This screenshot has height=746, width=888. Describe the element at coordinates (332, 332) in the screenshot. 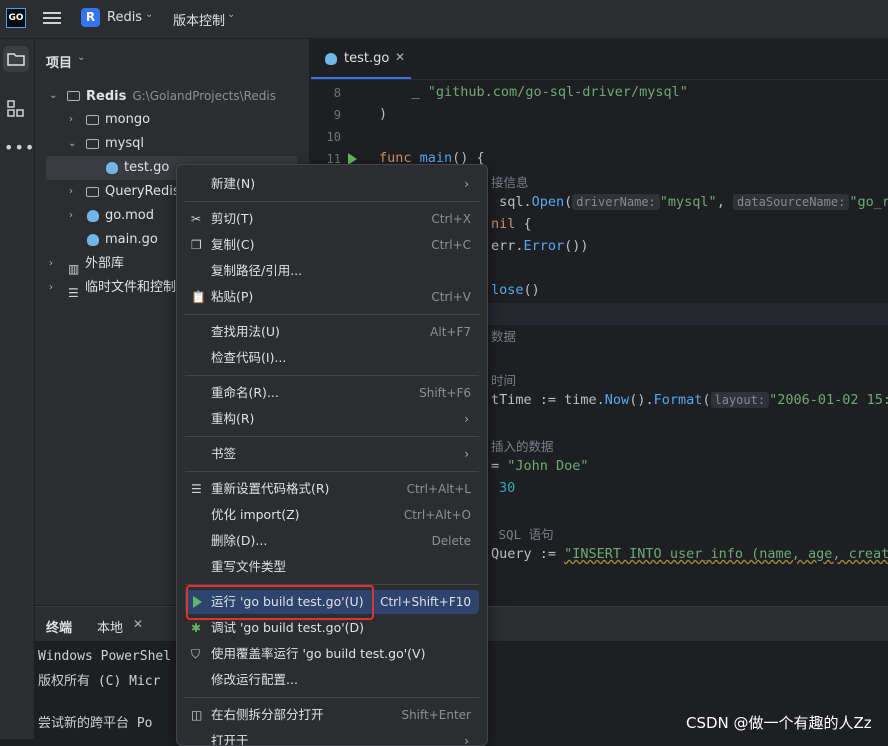

I see `menu-item-find-usages: 查找用法(U) Alt+F7` at that location.